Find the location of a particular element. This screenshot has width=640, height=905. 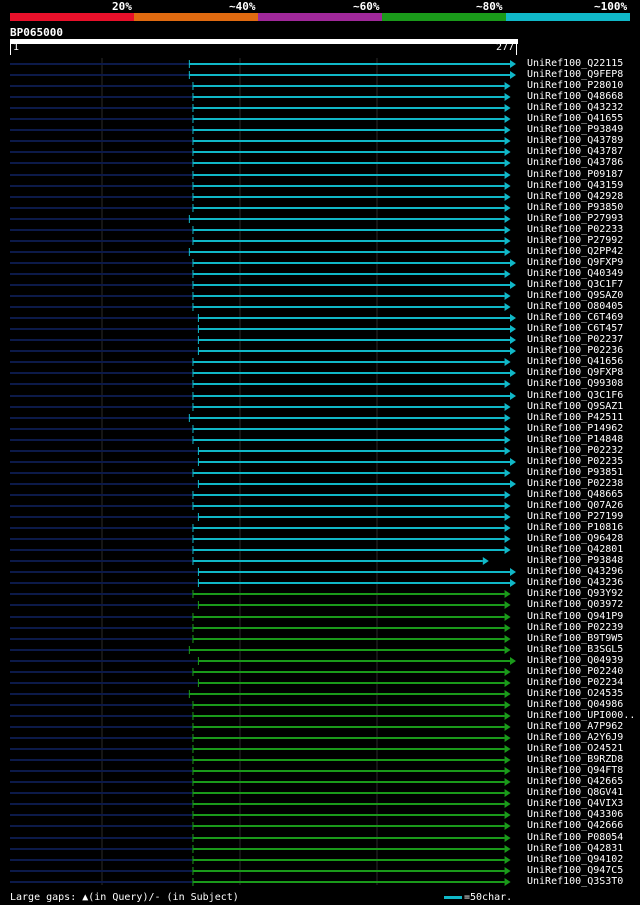

hit-label: UniRef100_Q8GV41 is located at coordinates (575, 792).